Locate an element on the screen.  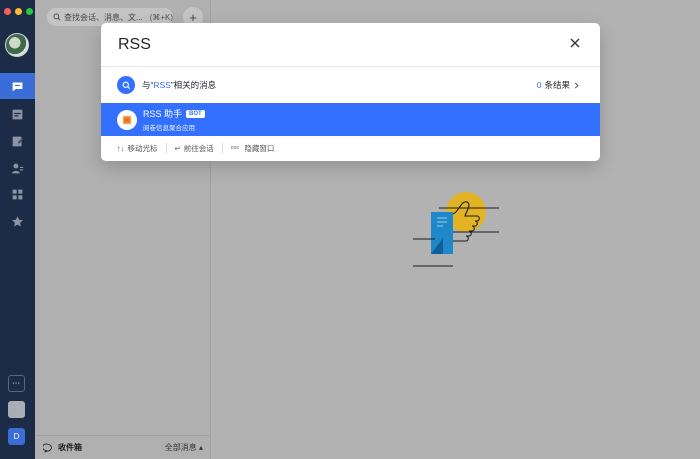
empty-state-illustration is located at coordinates (456, 229).